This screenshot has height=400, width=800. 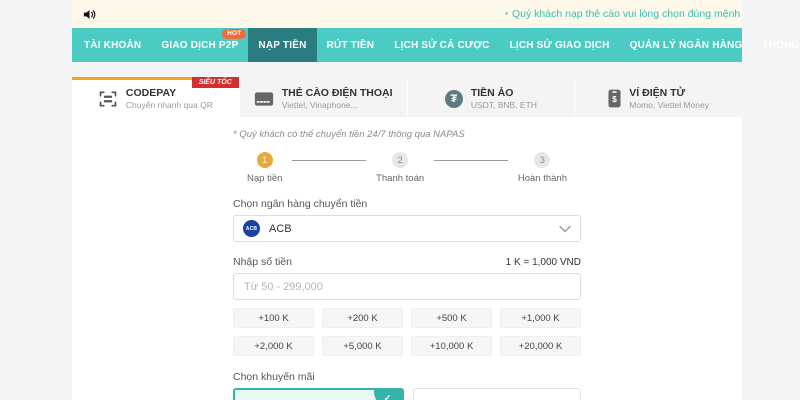 I want to click on quick-amount-1000k: +1,000 K, so click(x=540, y=318).